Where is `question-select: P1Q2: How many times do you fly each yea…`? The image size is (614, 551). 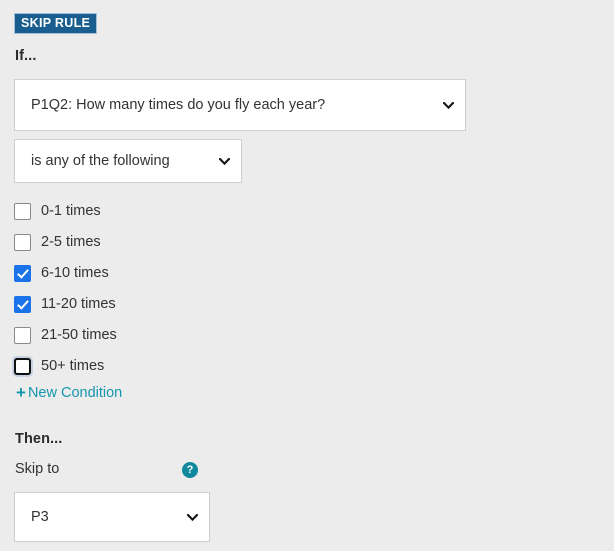 question-select: P1Q2: How many times do you fly each yea… is located at coordinates (240, 105).